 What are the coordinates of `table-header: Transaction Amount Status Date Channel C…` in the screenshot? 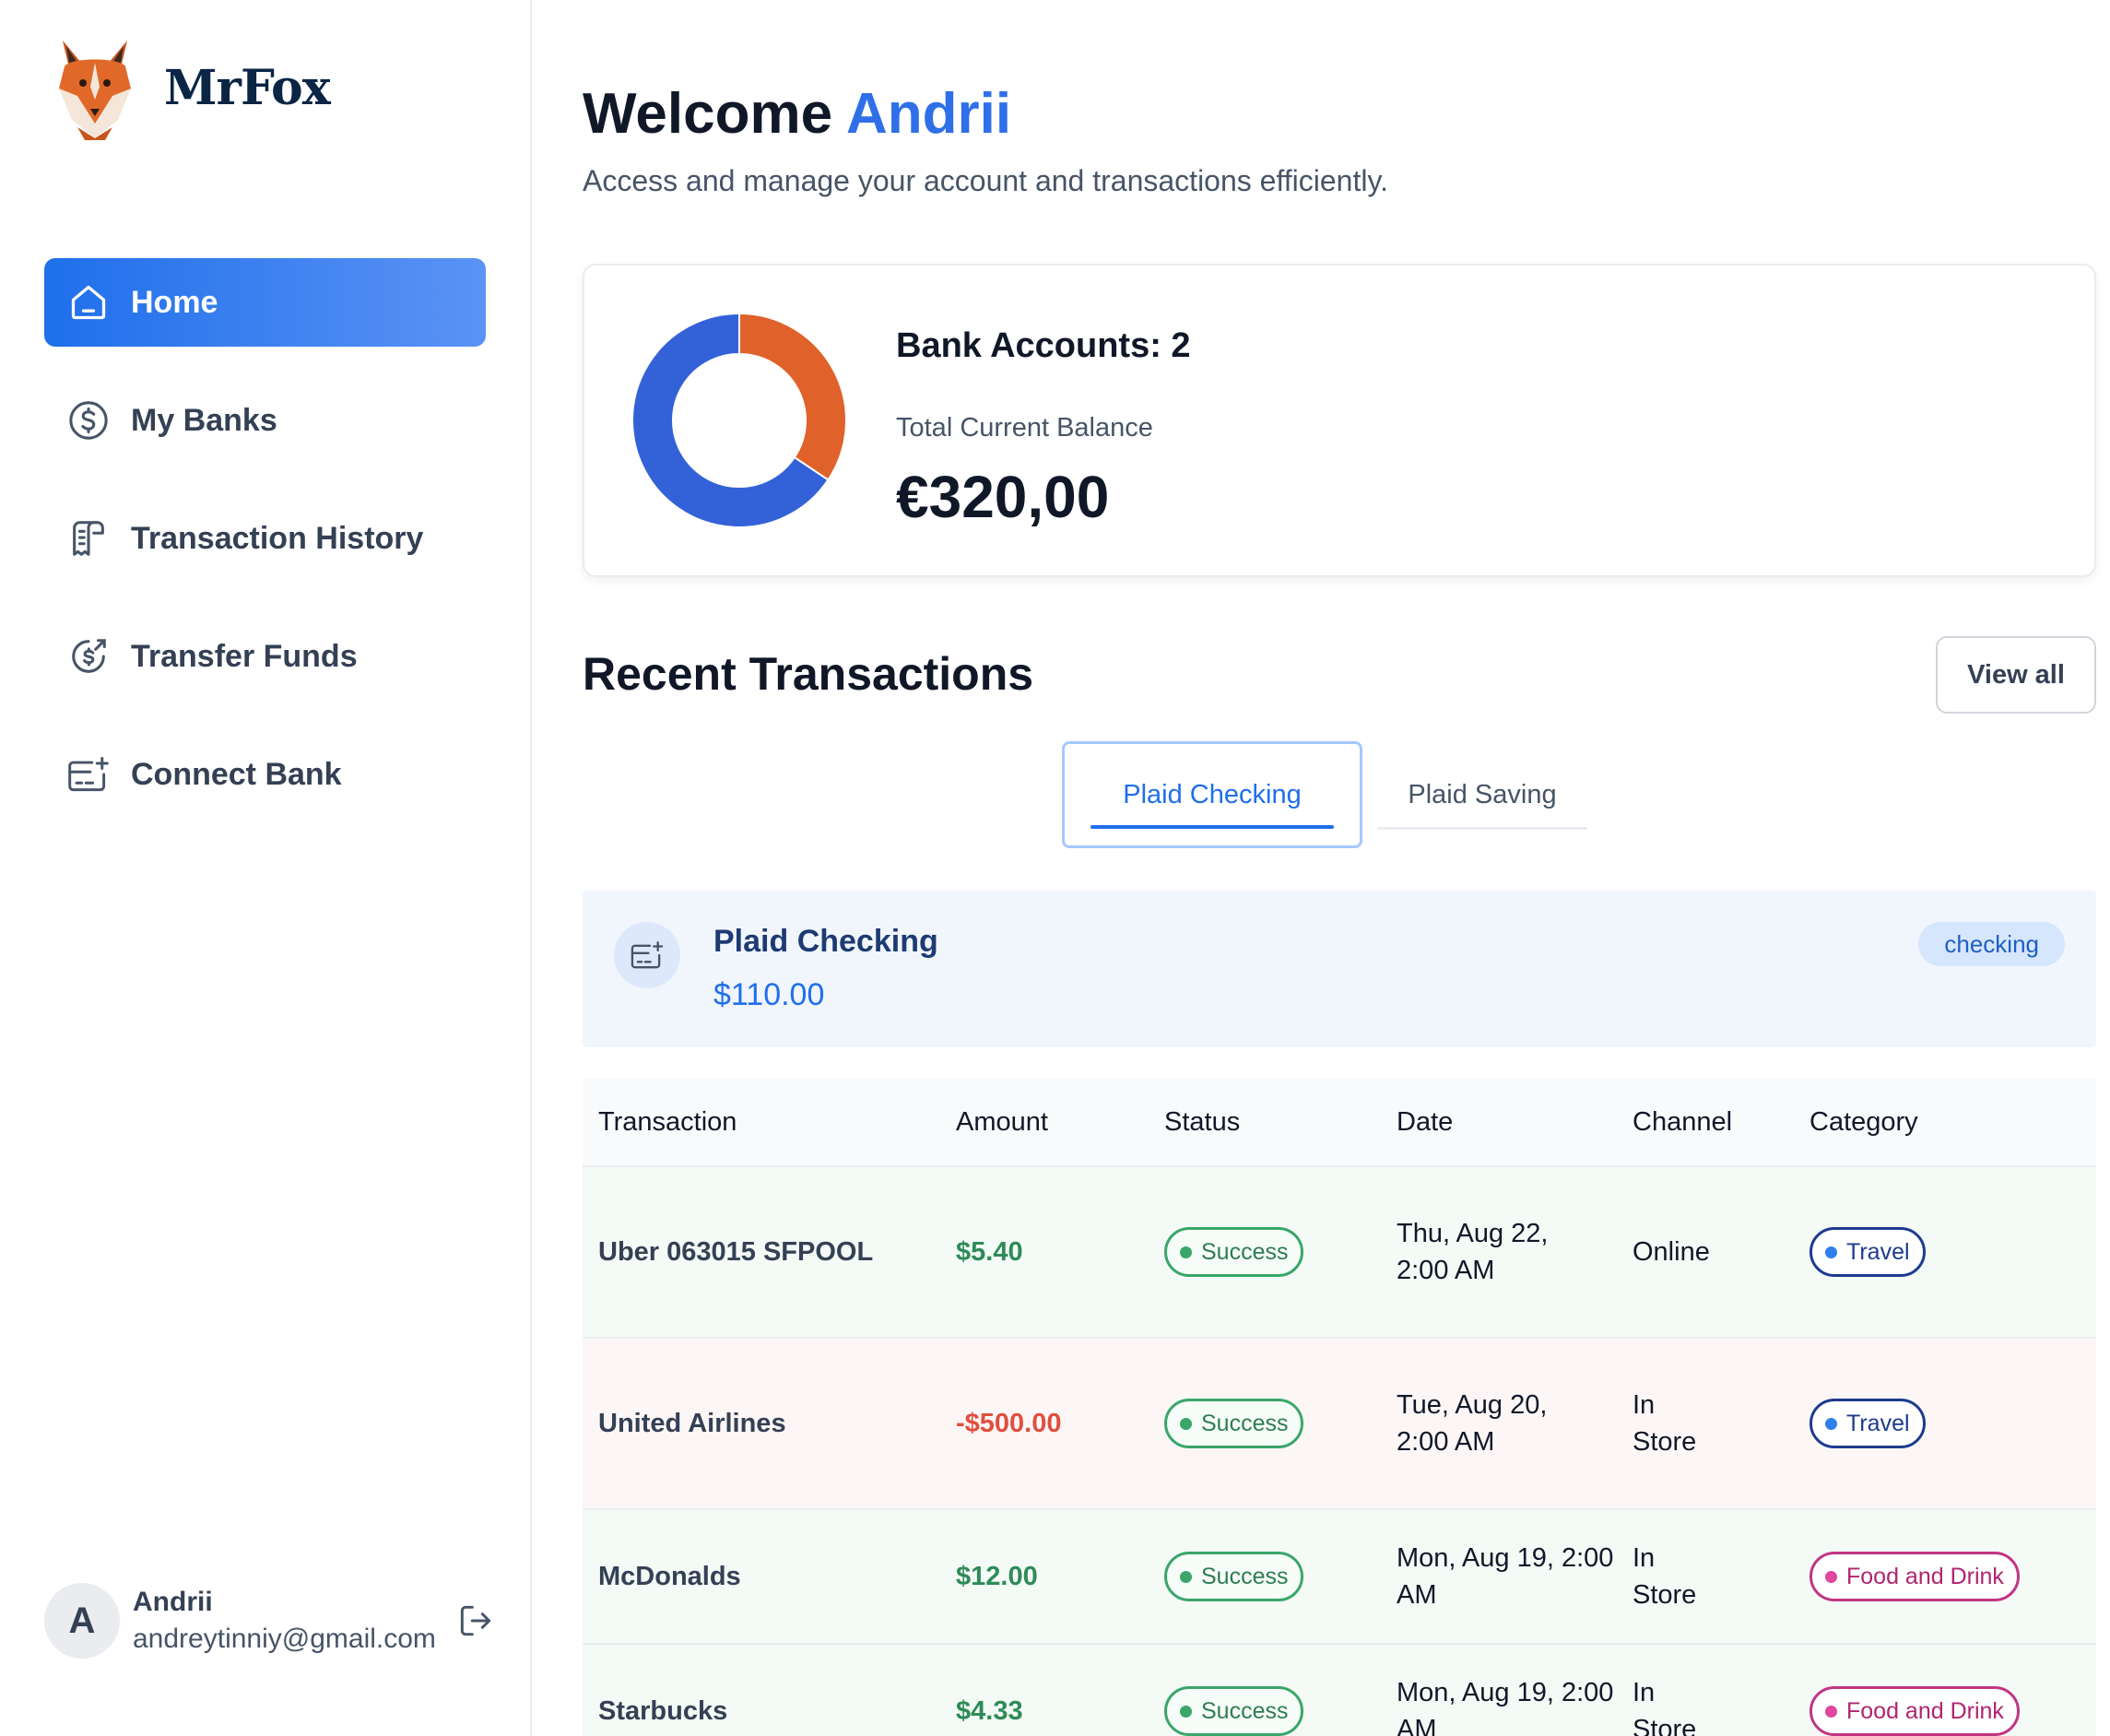 It's located at (1339, 1123).